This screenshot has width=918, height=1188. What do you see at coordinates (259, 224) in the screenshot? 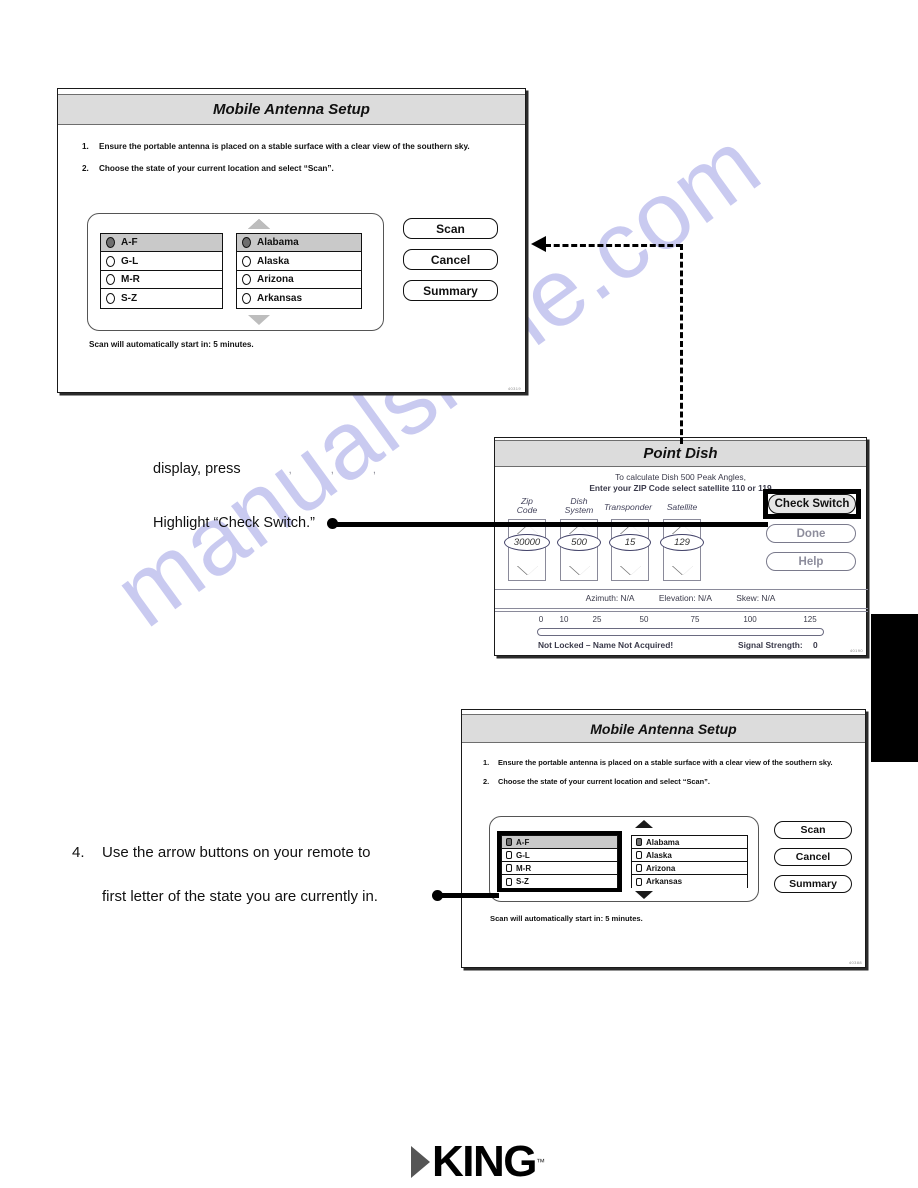
I see `scroll-up-arrow-outline` at bounding box center [259, 224].